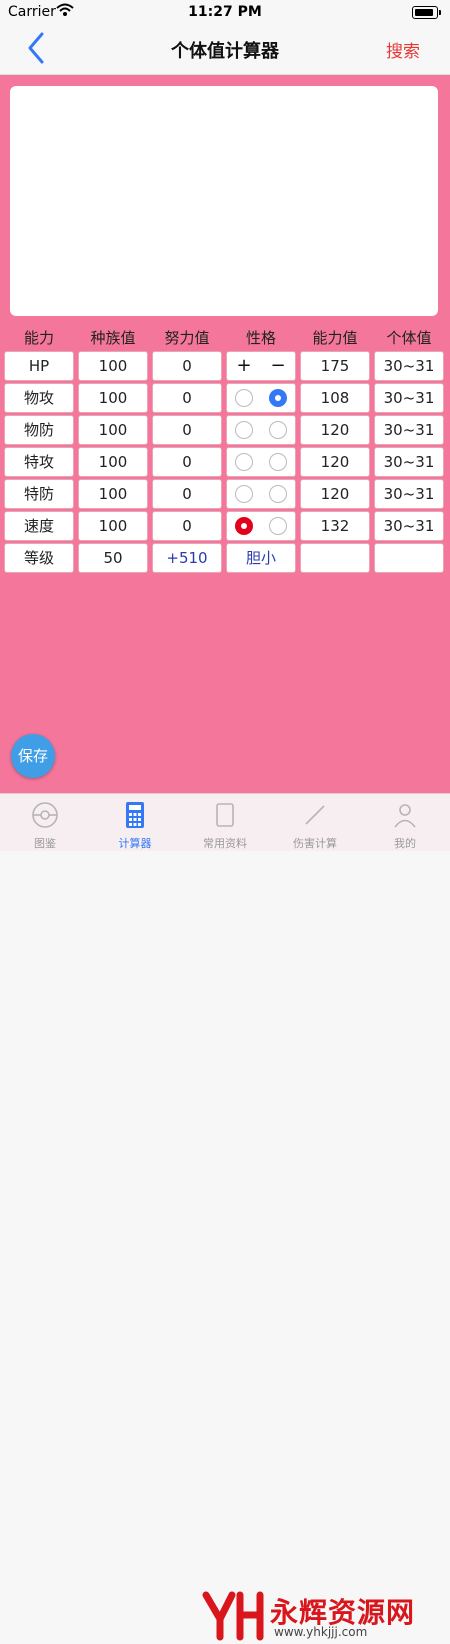 The width and height of the screenshot is (450, 1644). What do you see at coordinates (244, 462) in the screenshot?
I see `nature-up-radio-sp-attack` at bounding box center [244, 462].